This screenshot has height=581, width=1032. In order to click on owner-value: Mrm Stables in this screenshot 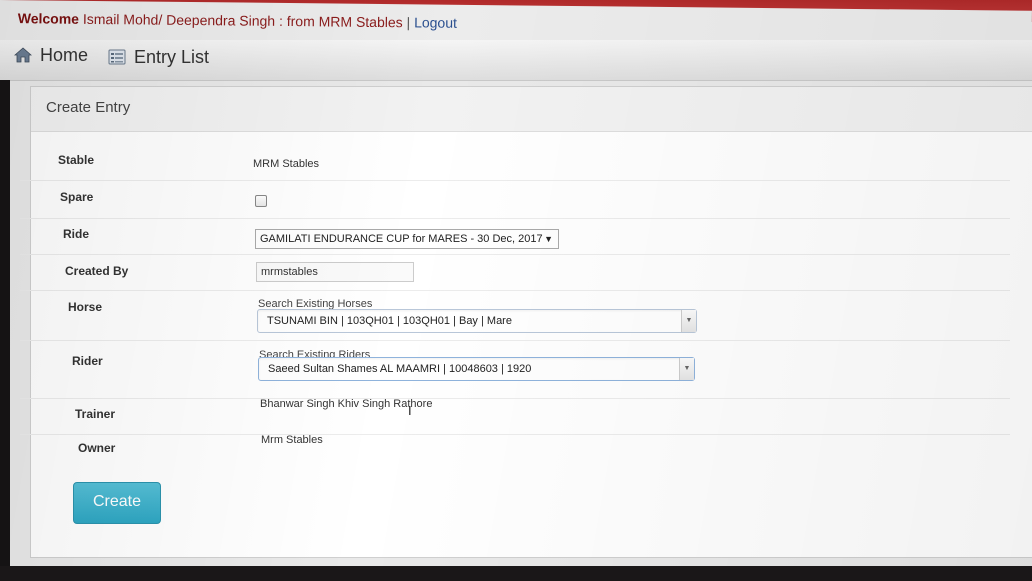, I will do `click(292, 440)`.